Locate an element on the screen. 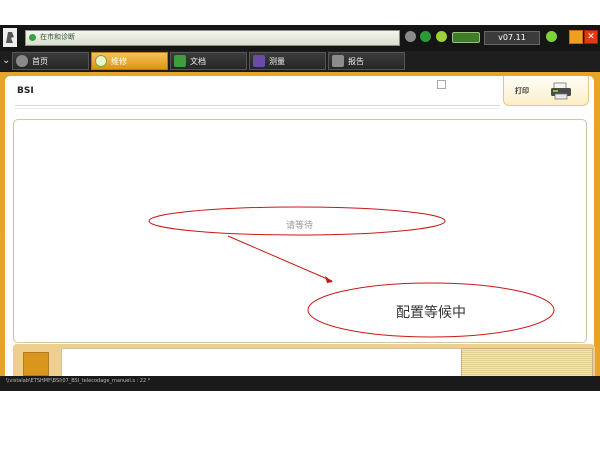  tab-home: 首页 is located at coordinates (50, 61).